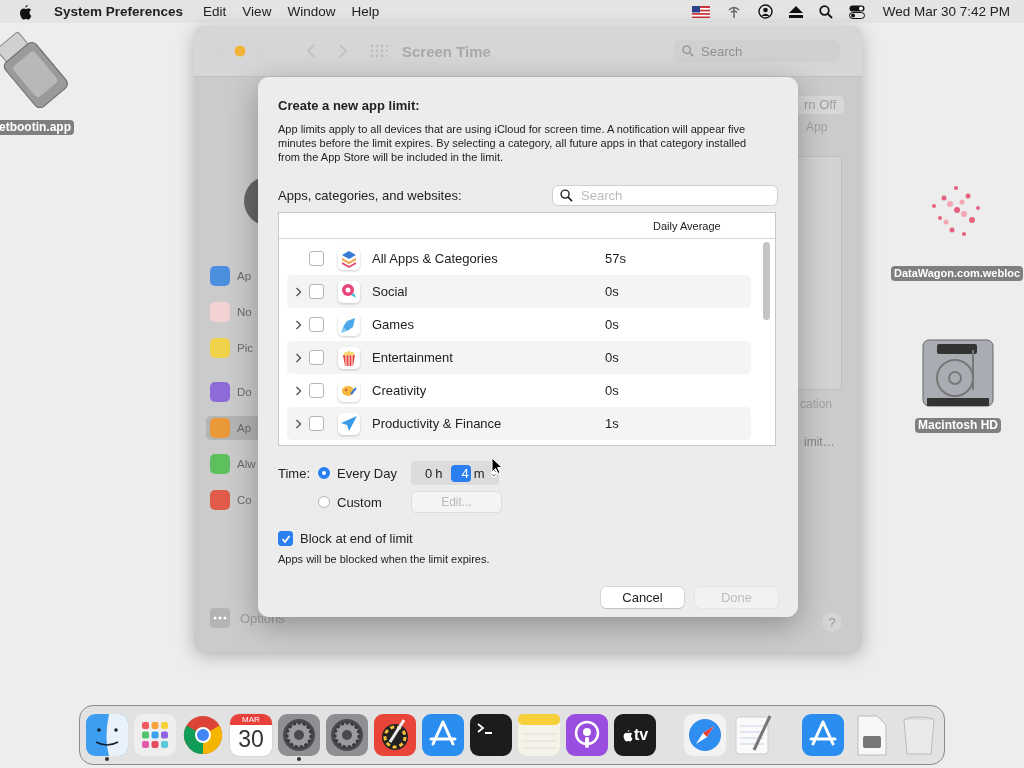 The image size is (1024, 768). I want to click on launchpad-icon, so click(155, 735).